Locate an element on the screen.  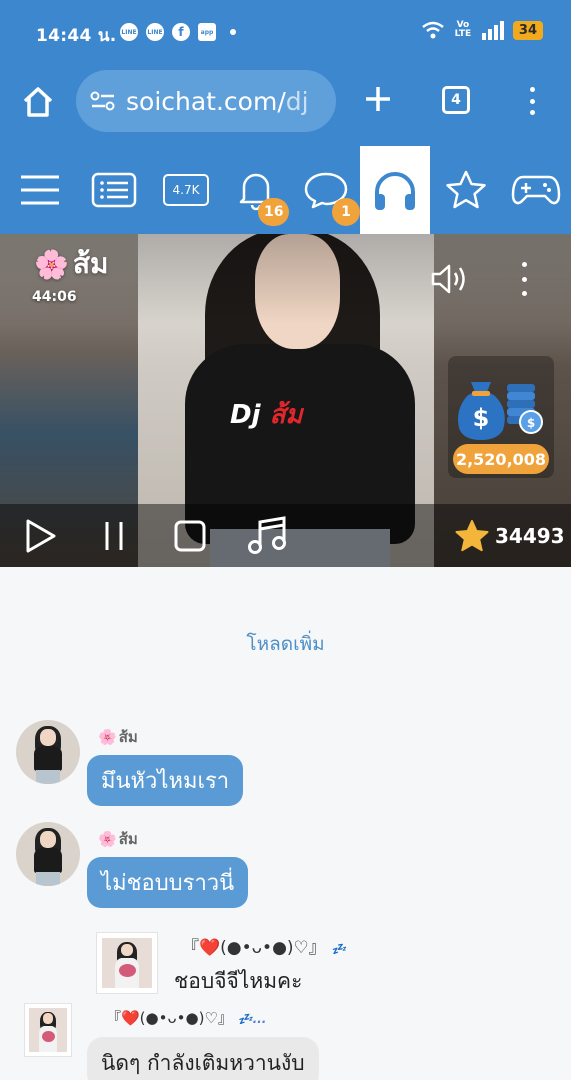
url-text: soichat.com/dj is located at coordinates (217, 101).